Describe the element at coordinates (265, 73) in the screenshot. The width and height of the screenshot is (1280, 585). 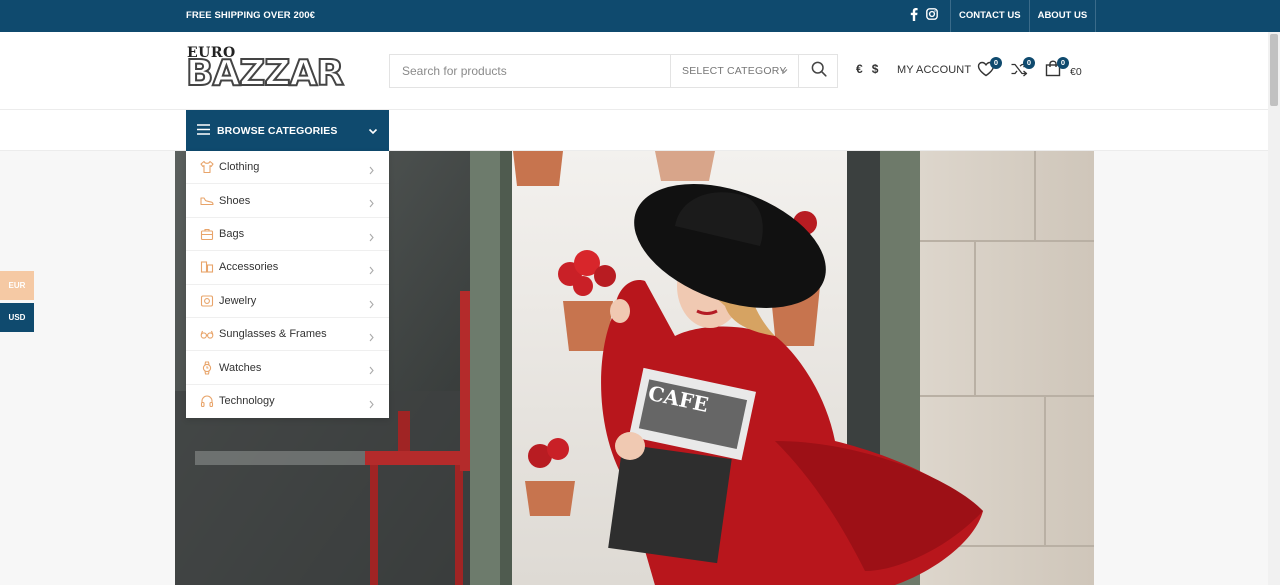
I see `logo-main-text: BAZZAR` at that location.